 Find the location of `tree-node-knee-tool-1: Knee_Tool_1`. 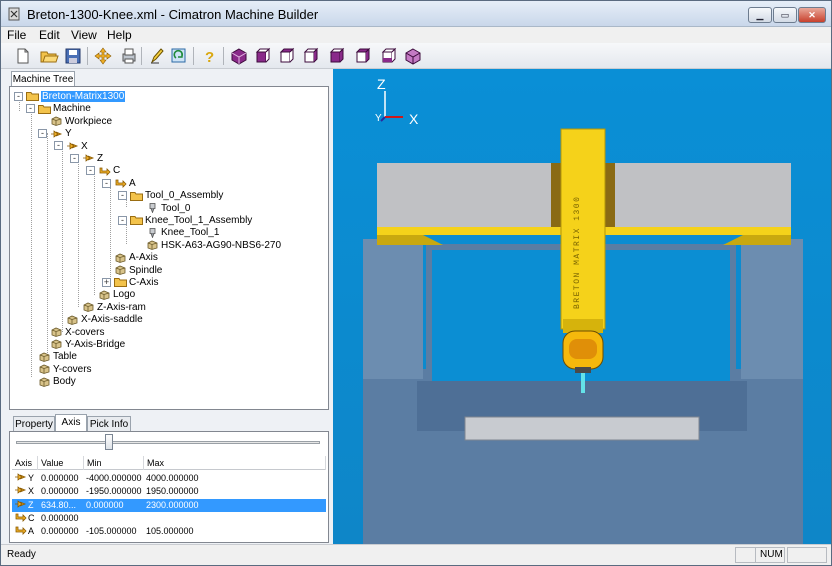

tree-node-knee-tool-1: Knee_Tool_1 is located at coordinates (182, 233).